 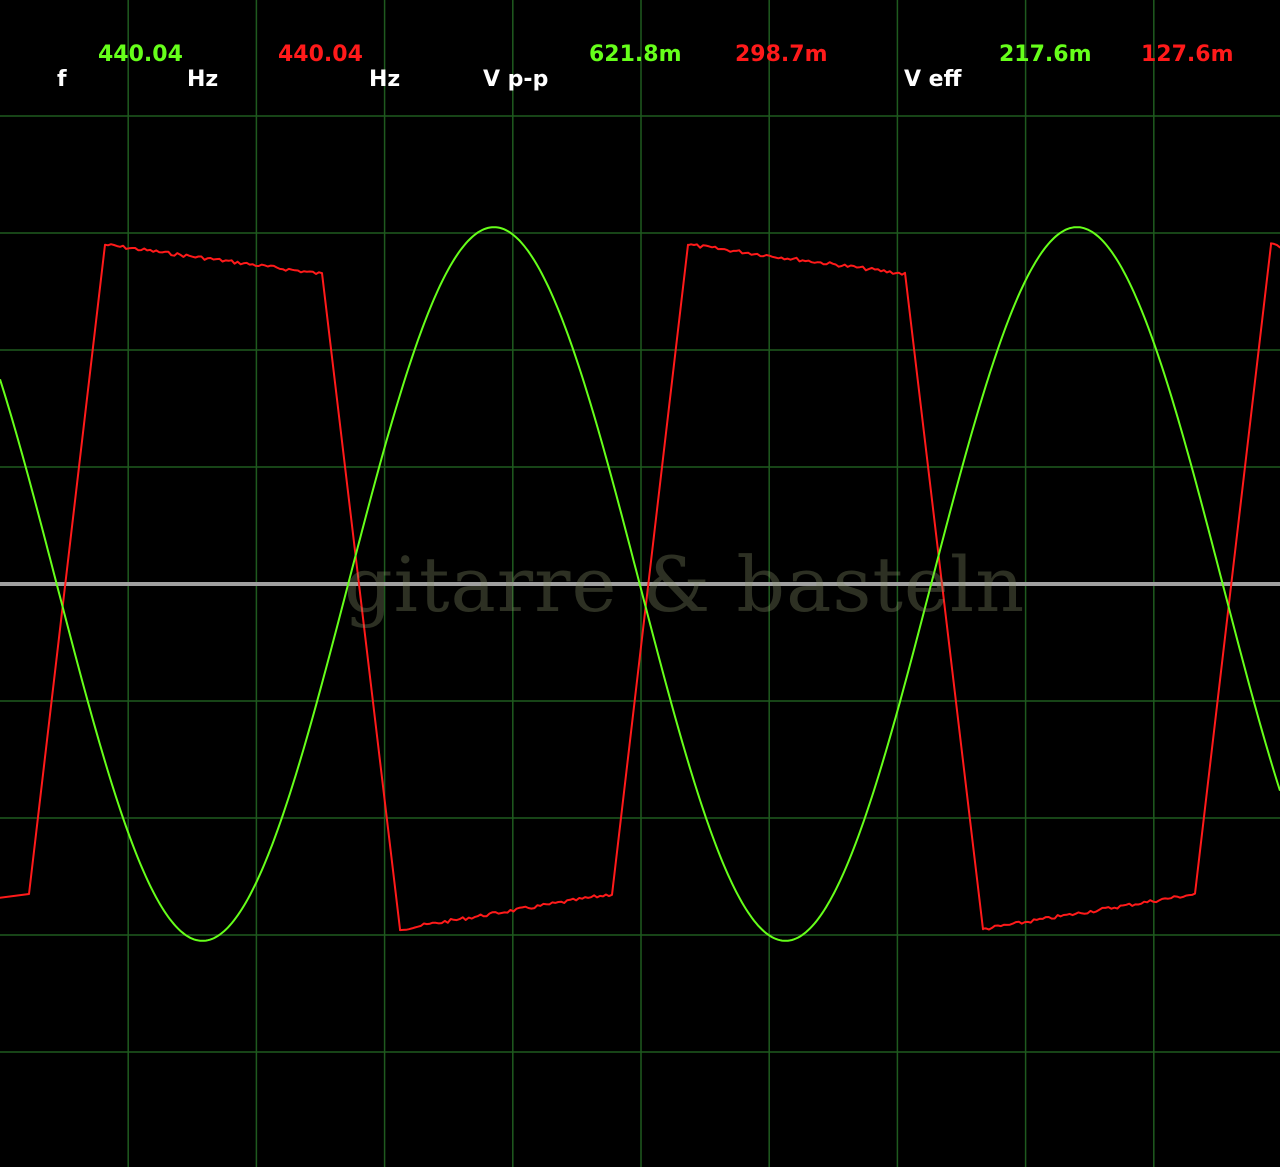 I want to click on ch2-vpp-value: 298.7m, so click(x=781, y=54).